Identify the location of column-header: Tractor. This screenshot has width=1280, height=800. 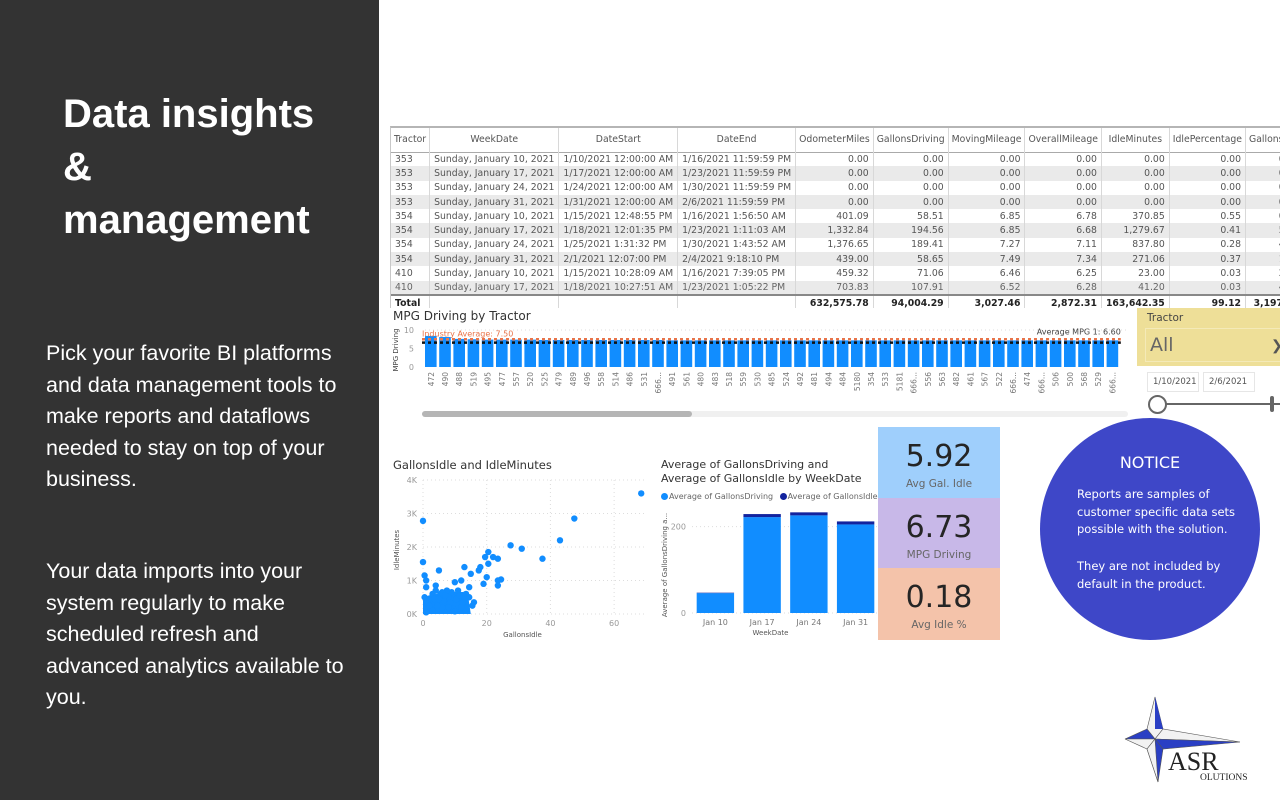
(411, 140).